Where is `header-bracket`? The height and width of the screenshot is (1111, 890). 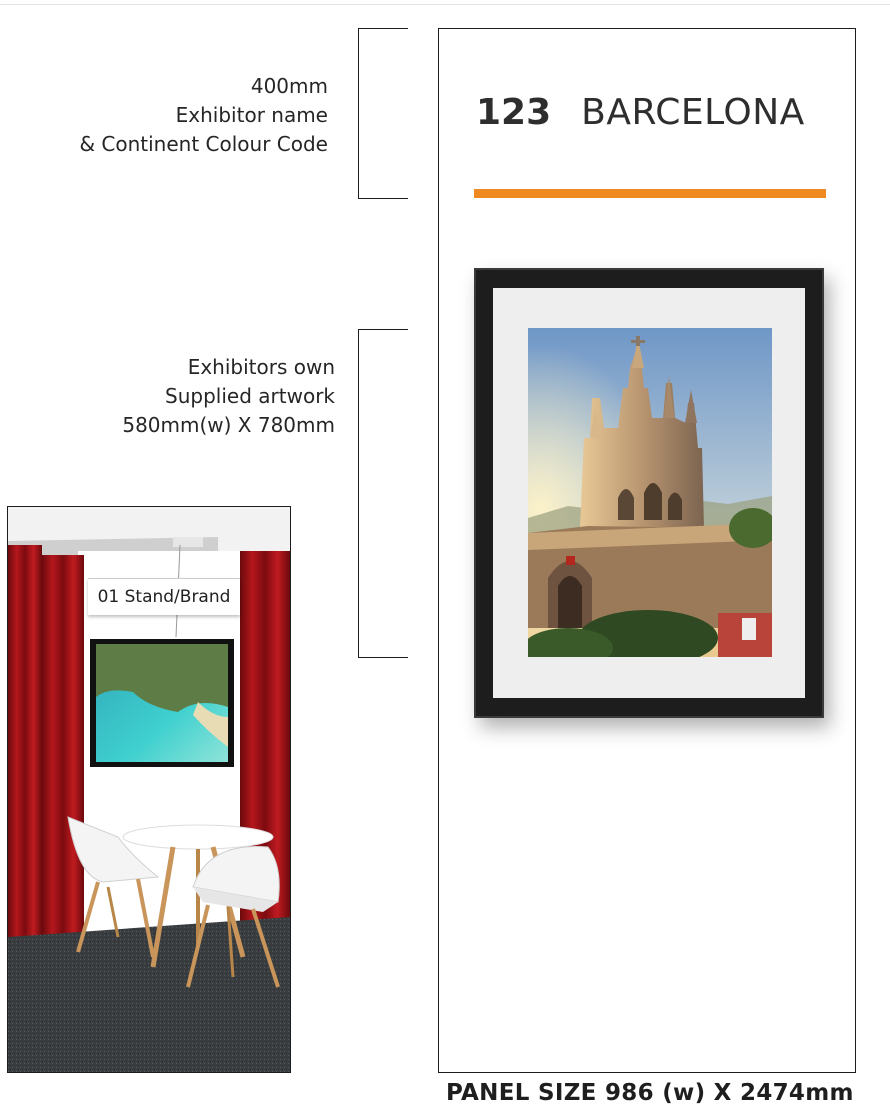 header-bracket is located at coordinates (383, 113).